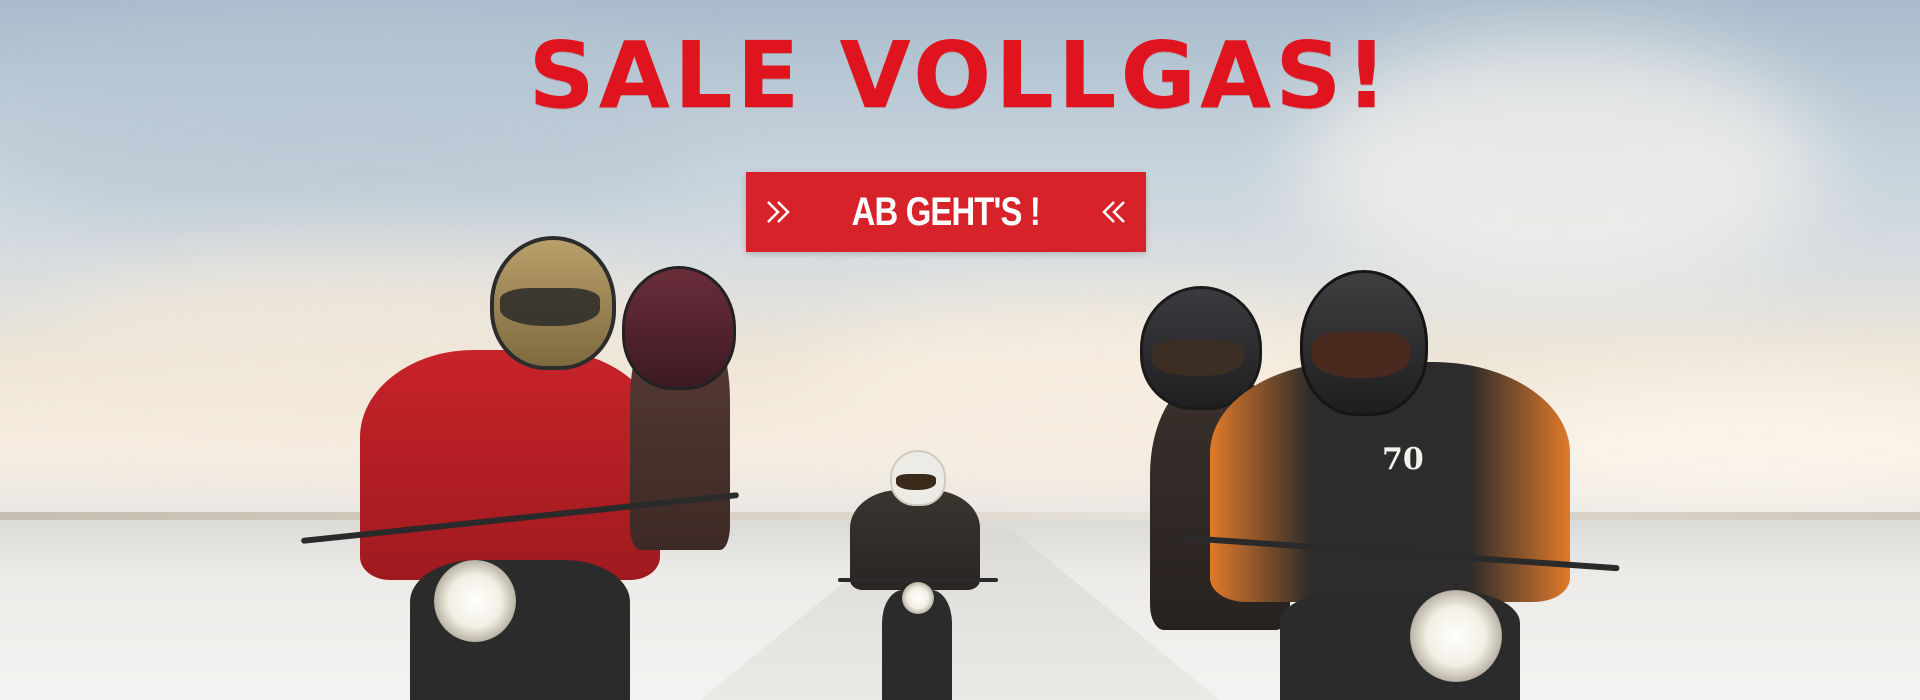 The height and width of the screenshot is (700, 1920). What do you see at coordinates (778, 212) in the screenshot?
I see `chevron-double-right-icon` at bounding box center [778, 212].